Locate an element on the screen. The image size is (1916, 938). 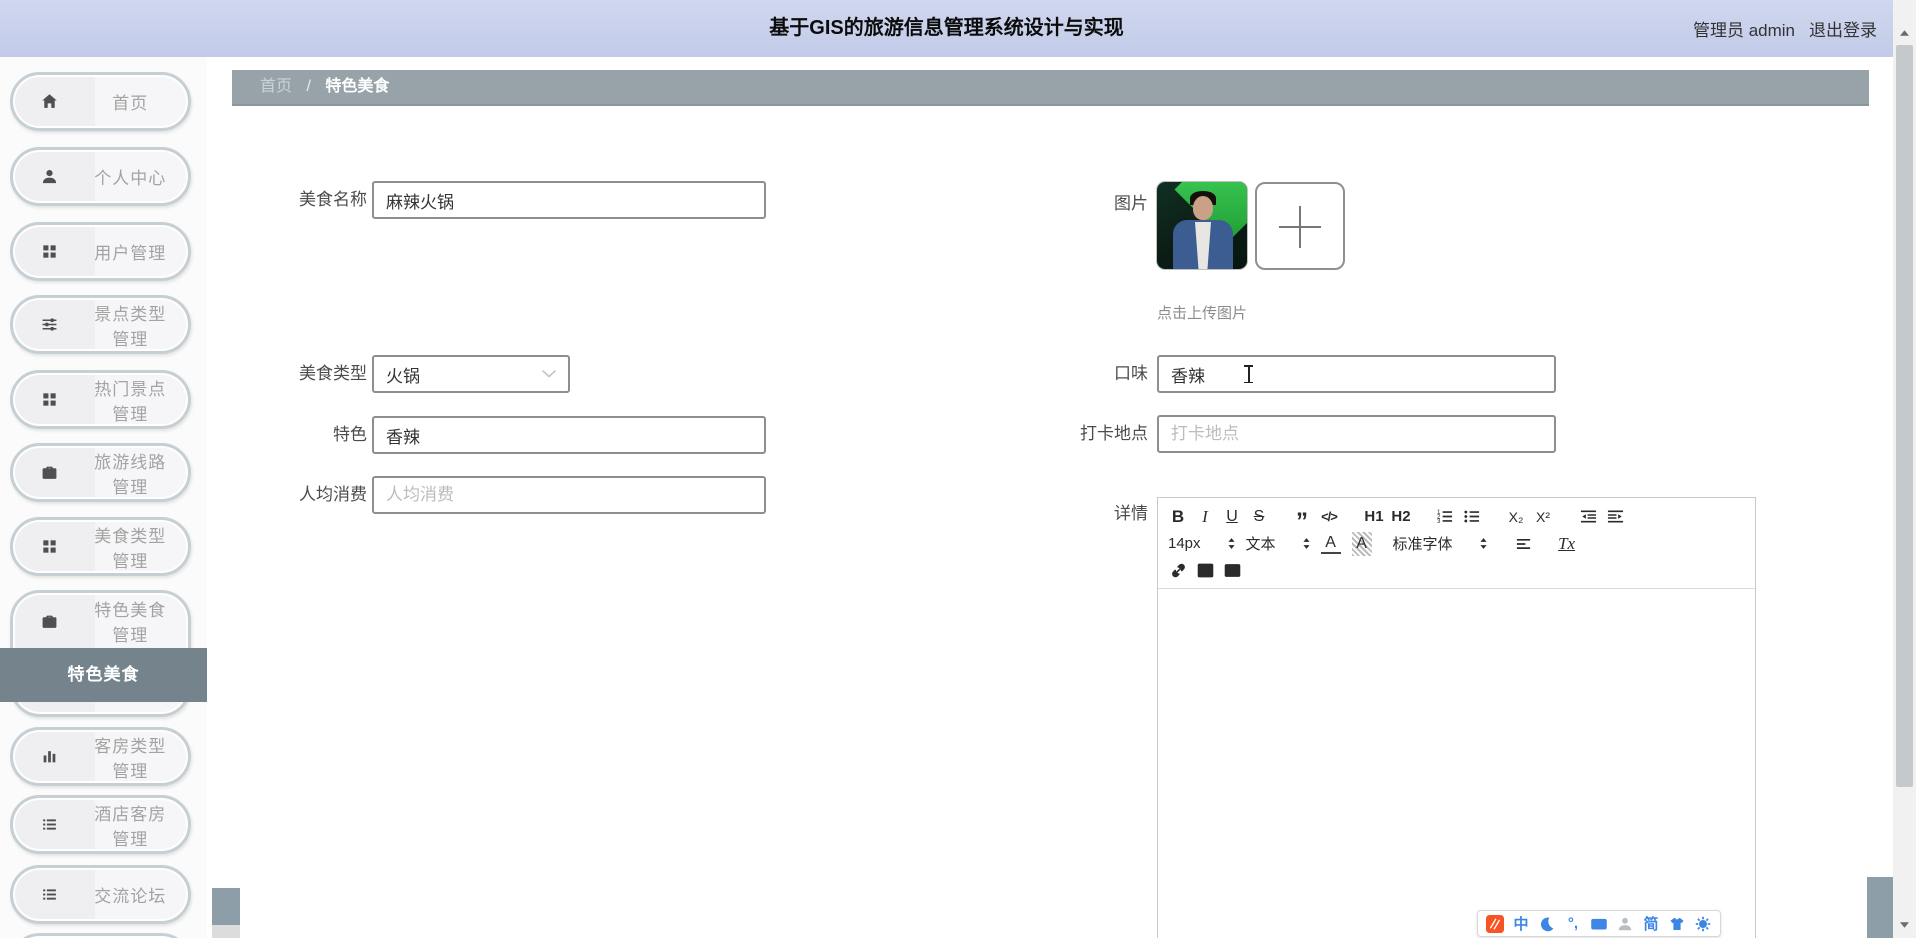
header-user-area: 管理员 admin 退出登录 is located at coordinates (1785, 28).